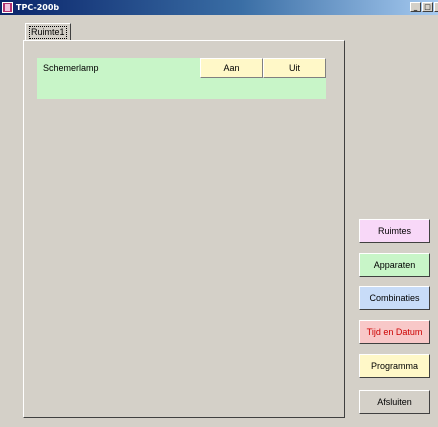 Image resolution: width=438 pixels, height=427 pixels. What do you see at coordinates (394, 402) in the screenshot?
I see `afsluiten-button: Afsluiten` at bounding box center [394, 402].